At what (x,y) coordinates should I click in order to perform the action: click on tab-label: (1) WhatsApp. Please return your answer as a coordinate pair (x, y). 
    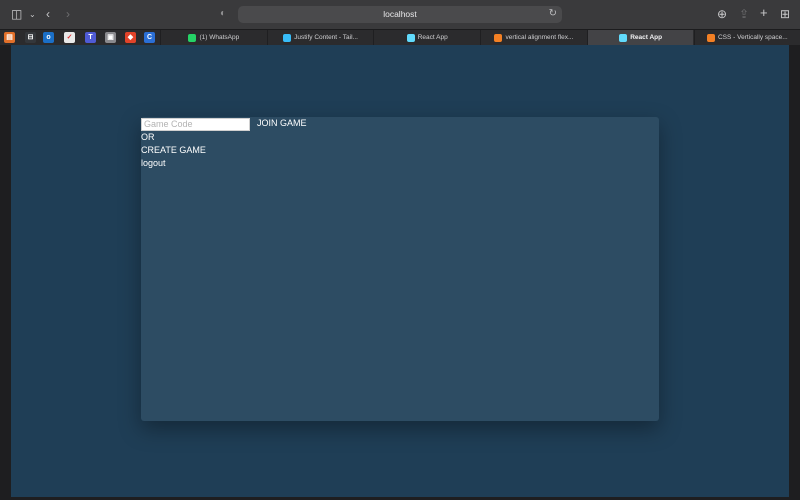
    Looking at the image, I should click on (219, 37).